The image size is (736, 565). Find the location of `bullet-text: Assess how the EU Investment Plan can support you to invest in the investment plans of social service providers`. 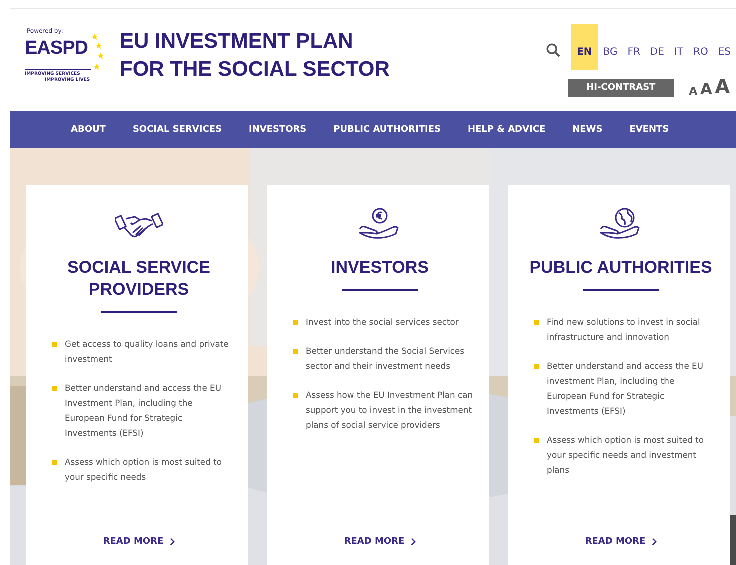

bullet-text: Assess how the EU Investment Plan can support you to invest in the investment plans of social service providers is located at coordinates (390, 410).